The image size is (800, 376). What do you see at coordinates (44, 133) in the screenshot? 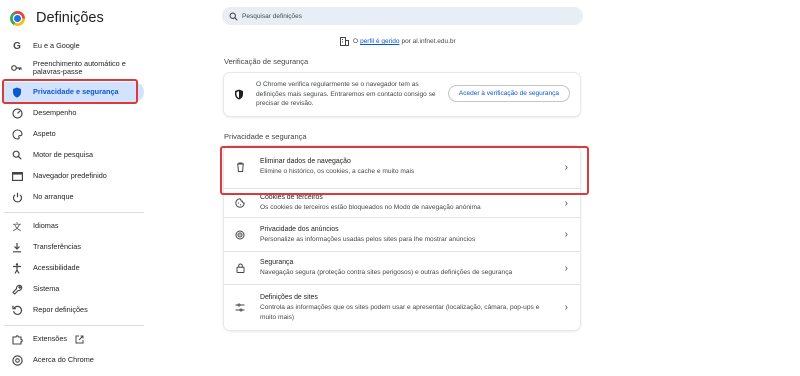
I see `sidebar-item-label: Aspeto` at bounding box center [44, 133].